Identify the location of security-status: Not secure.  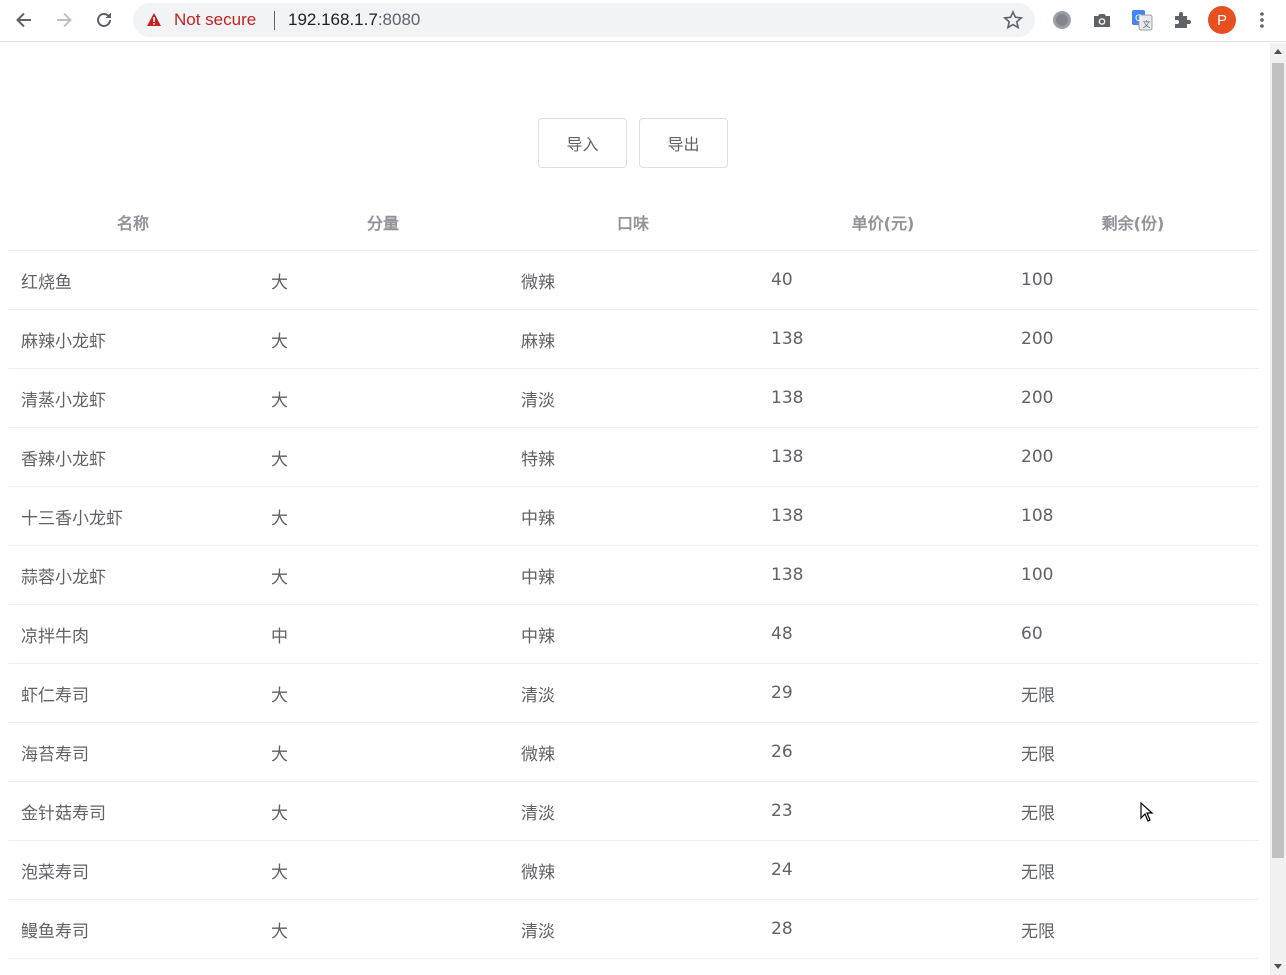
(215, 20).